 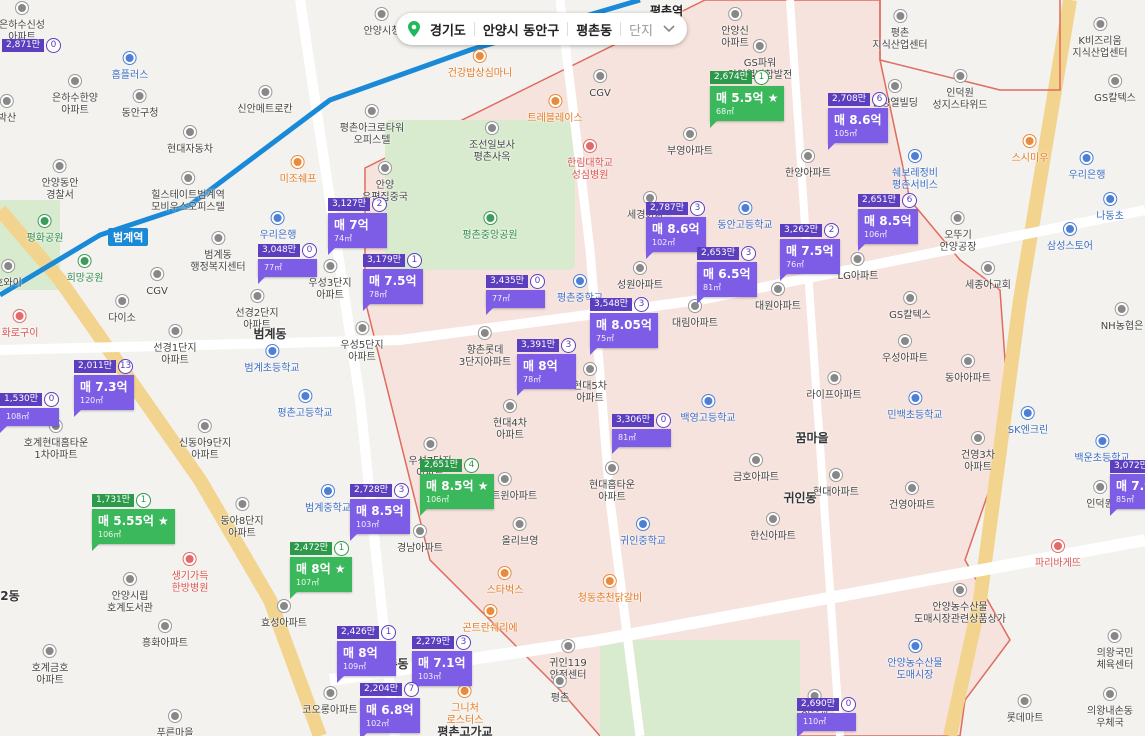 I want to click on poi-label: 홈플러스, so click(x=130, y=67).